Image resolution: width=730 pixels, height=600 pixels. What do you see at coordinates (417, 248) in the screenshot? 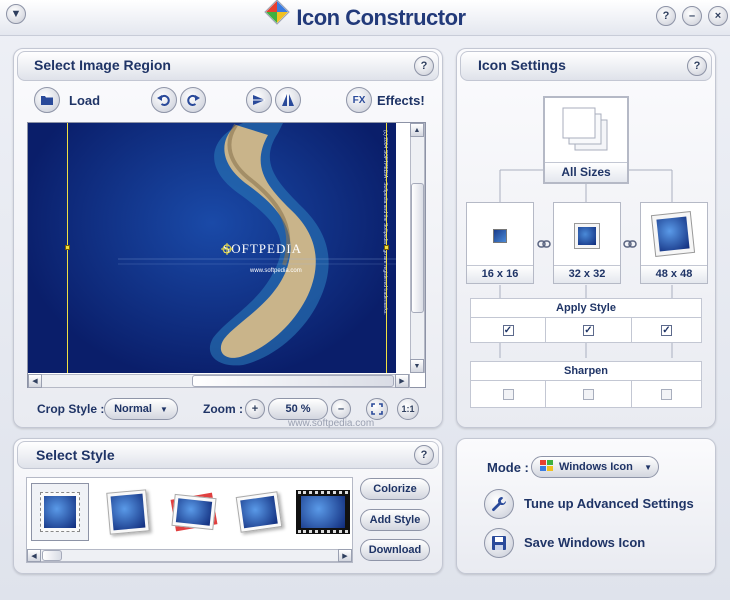
I see `vertical-scroll-thumb` at bounding box center [417, 248].